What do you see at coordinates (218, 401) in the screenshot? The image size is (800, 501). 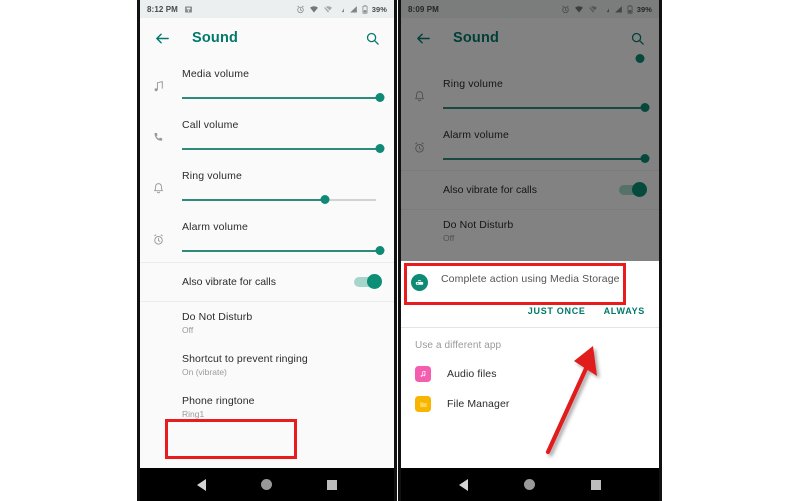 I see `phone-ringtone-title: Phone ringtone` at bounding box center [218, 401].